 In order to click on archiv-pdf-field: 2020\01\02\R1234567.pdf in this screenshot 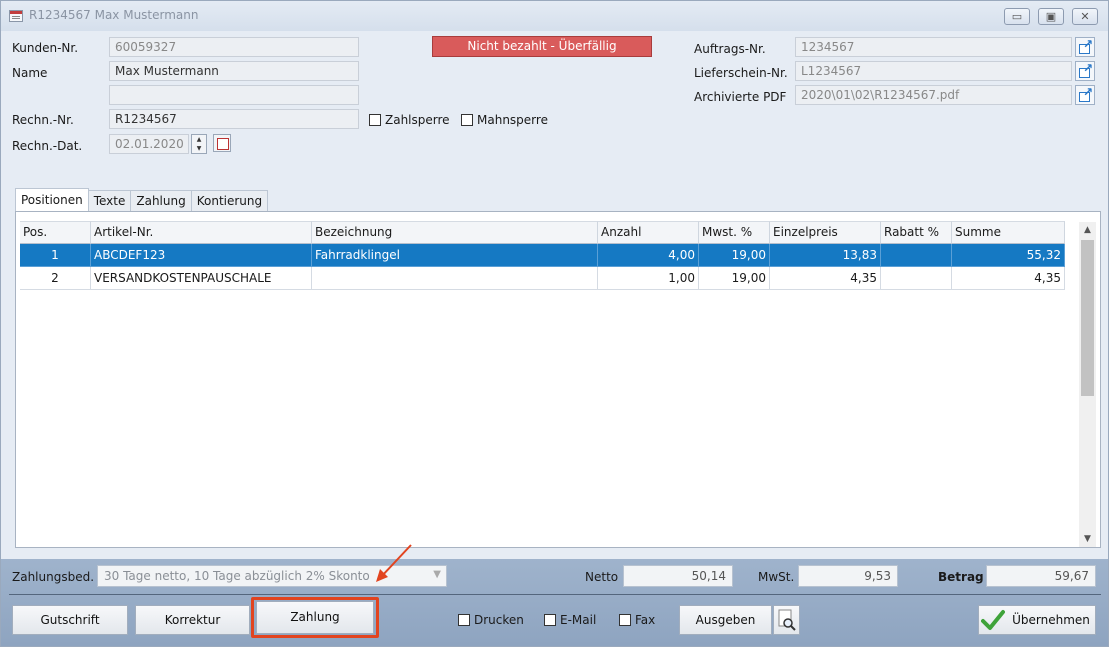, I will do `click(933, 95)`.